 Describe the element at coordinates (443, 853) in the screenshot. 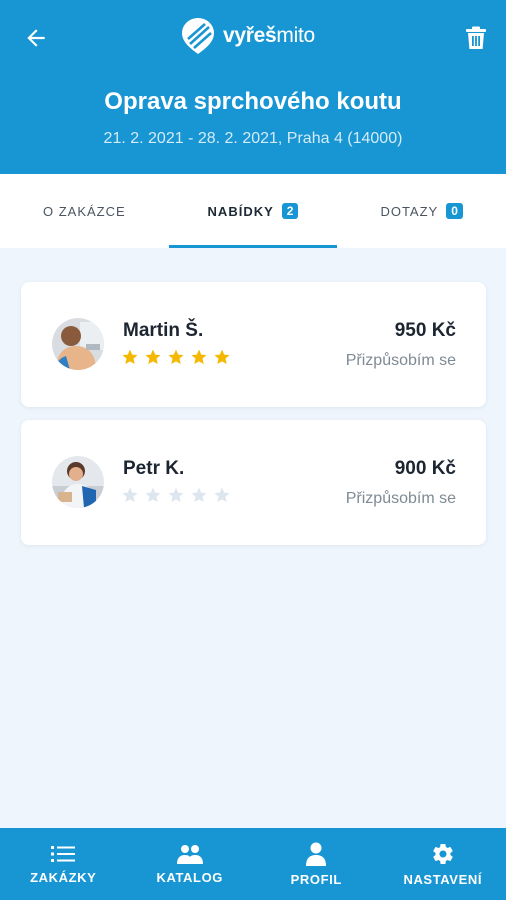

I see `gear-icon` at that location.